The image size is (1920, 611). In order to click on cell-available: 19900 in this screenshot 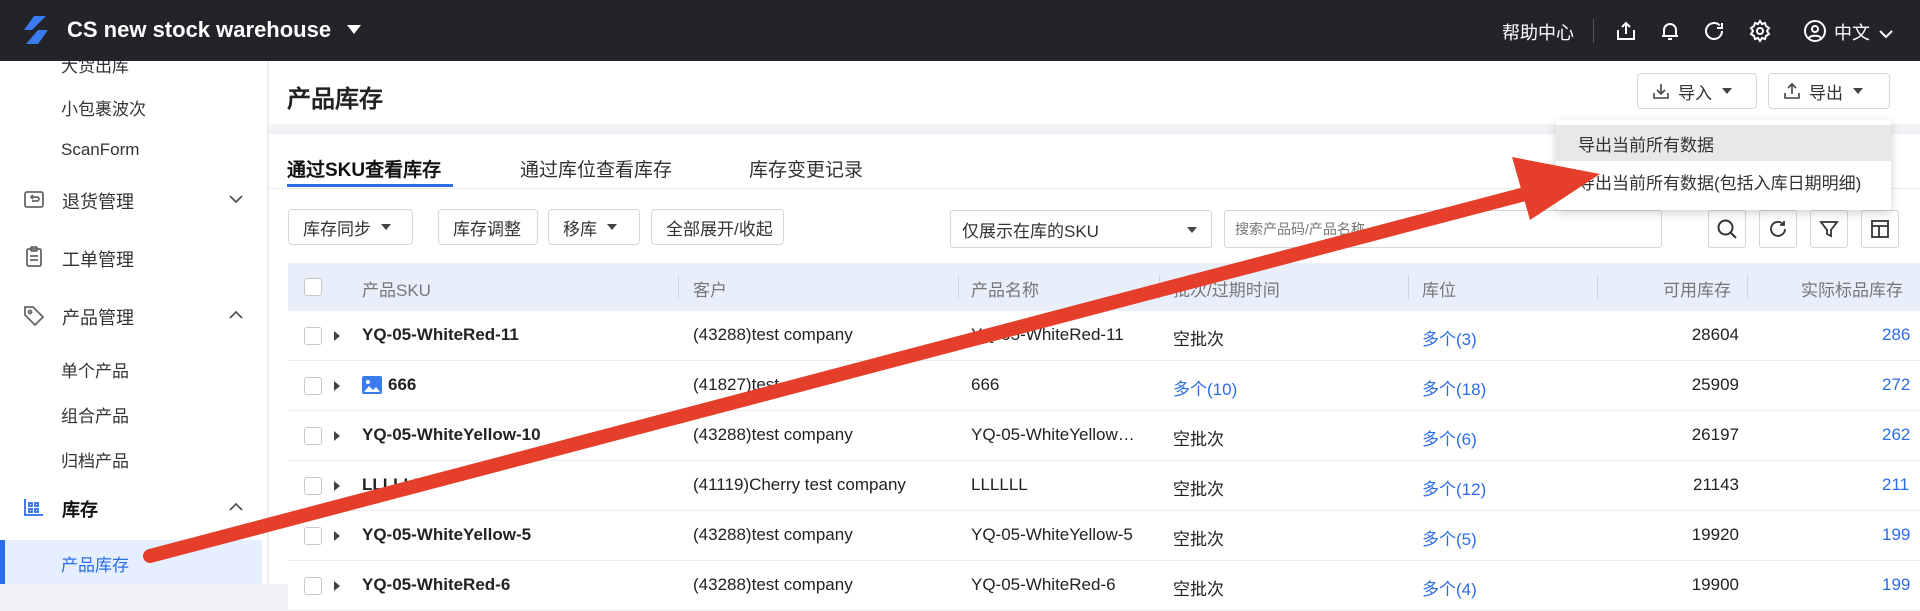, I will do `click(1715, 584)`.